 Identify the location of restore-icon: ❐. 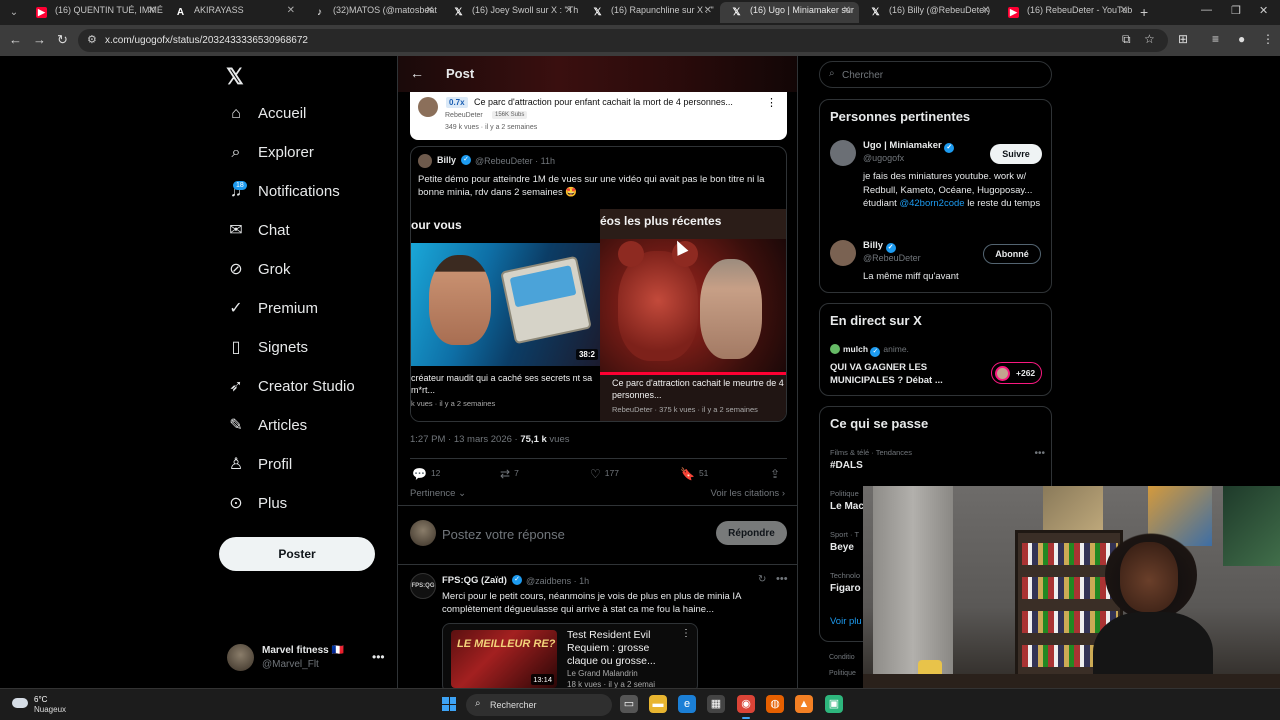
(1236, 10).